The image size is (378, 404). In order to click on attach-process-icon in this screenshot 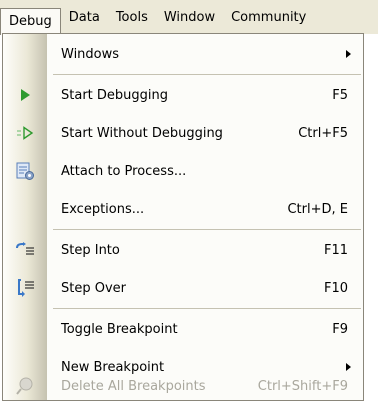, I will do `click(25, 171)`.